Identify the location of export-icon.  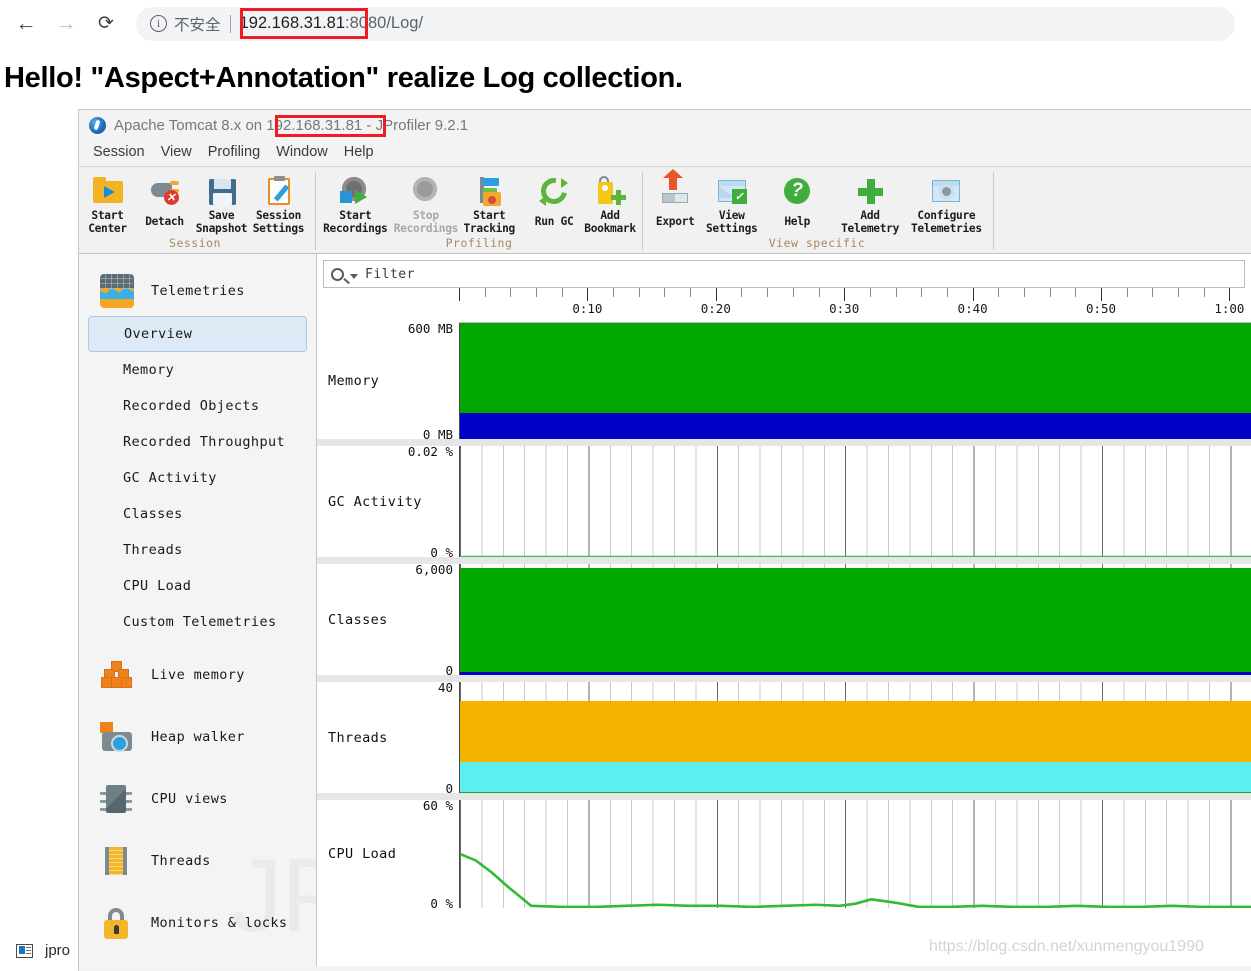
(675, 188).